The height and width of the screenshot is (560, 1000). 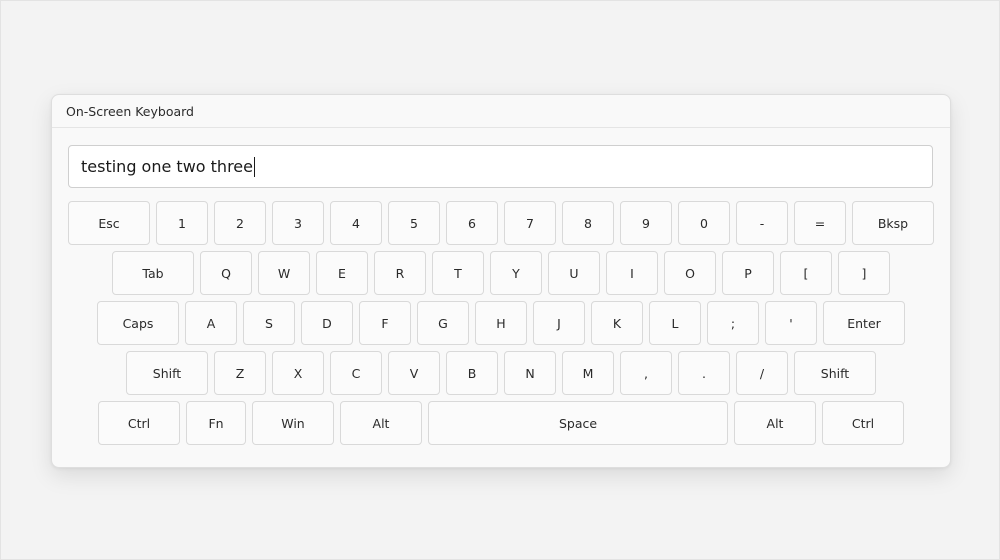 I want to click on key-label: 7, so click(x=530, y=223).